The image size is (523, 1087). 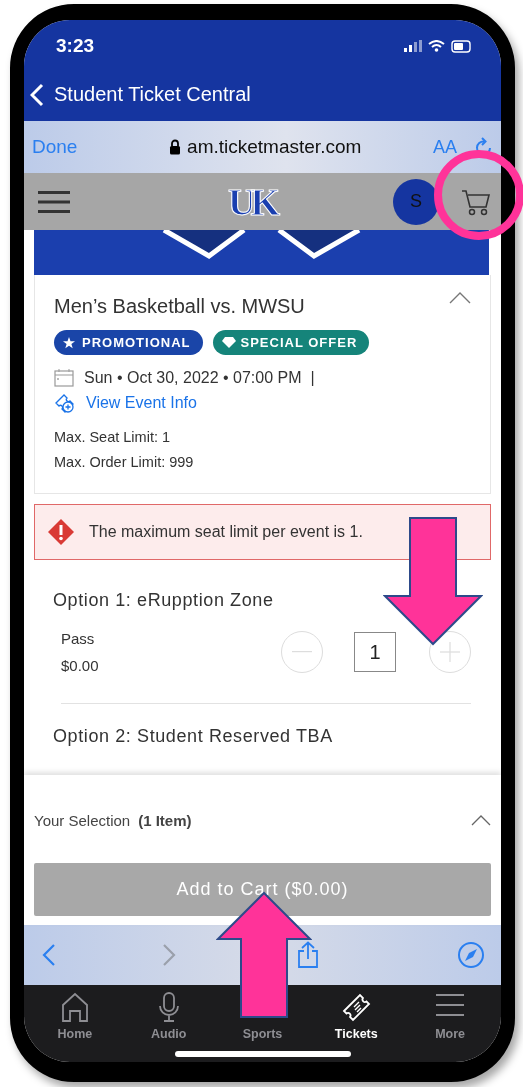 What do you see at coordinates (308, 955) in the screenshot?
I see `share-icon` at bounding box center [308, 955].